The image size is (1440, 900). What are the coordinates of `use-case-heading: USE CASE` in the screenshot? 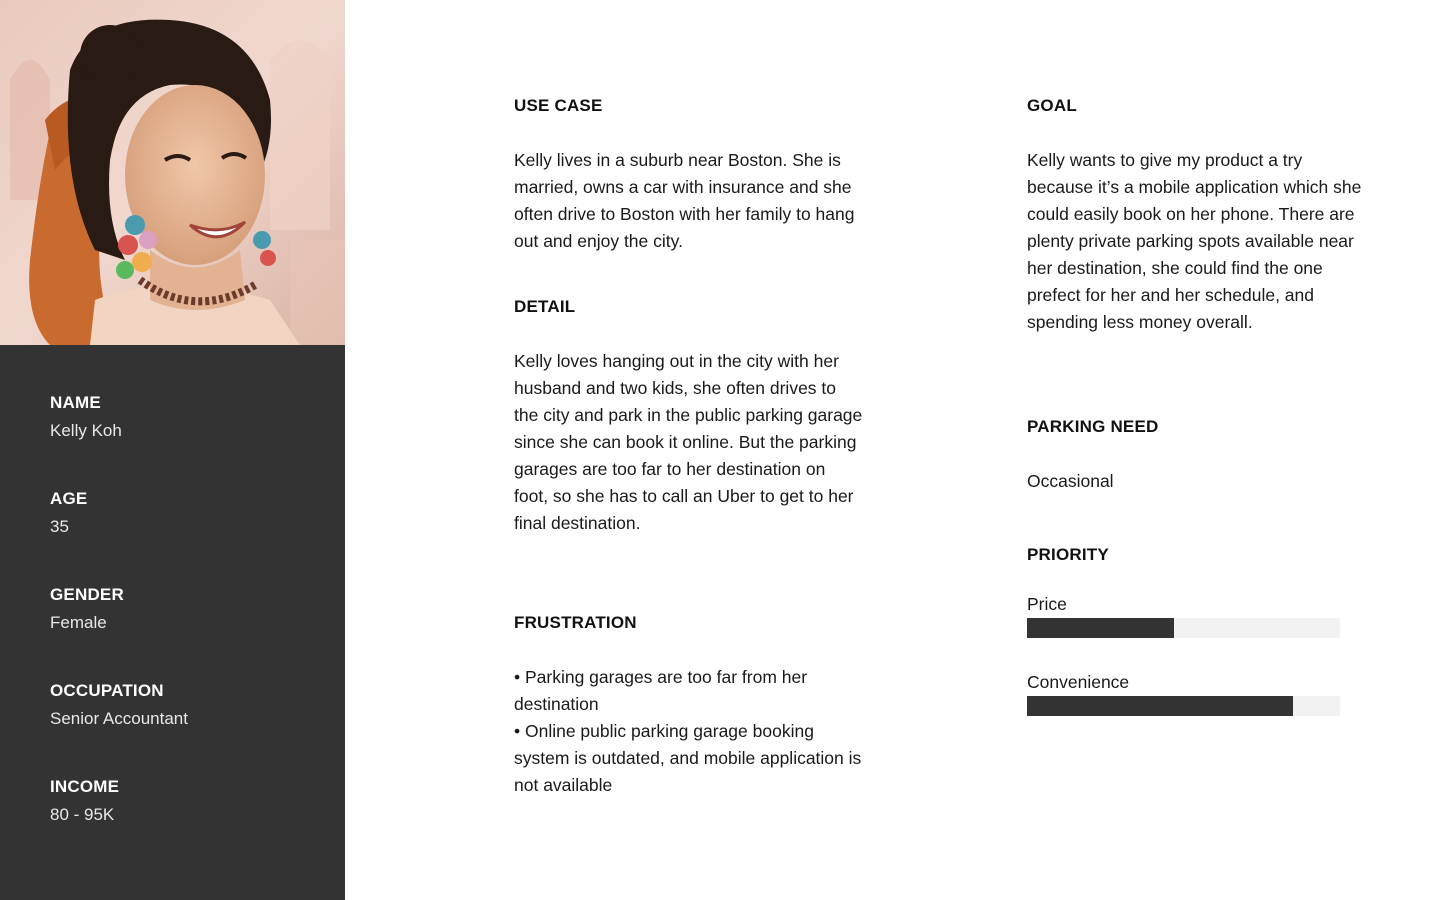 It's located at (558, 105).